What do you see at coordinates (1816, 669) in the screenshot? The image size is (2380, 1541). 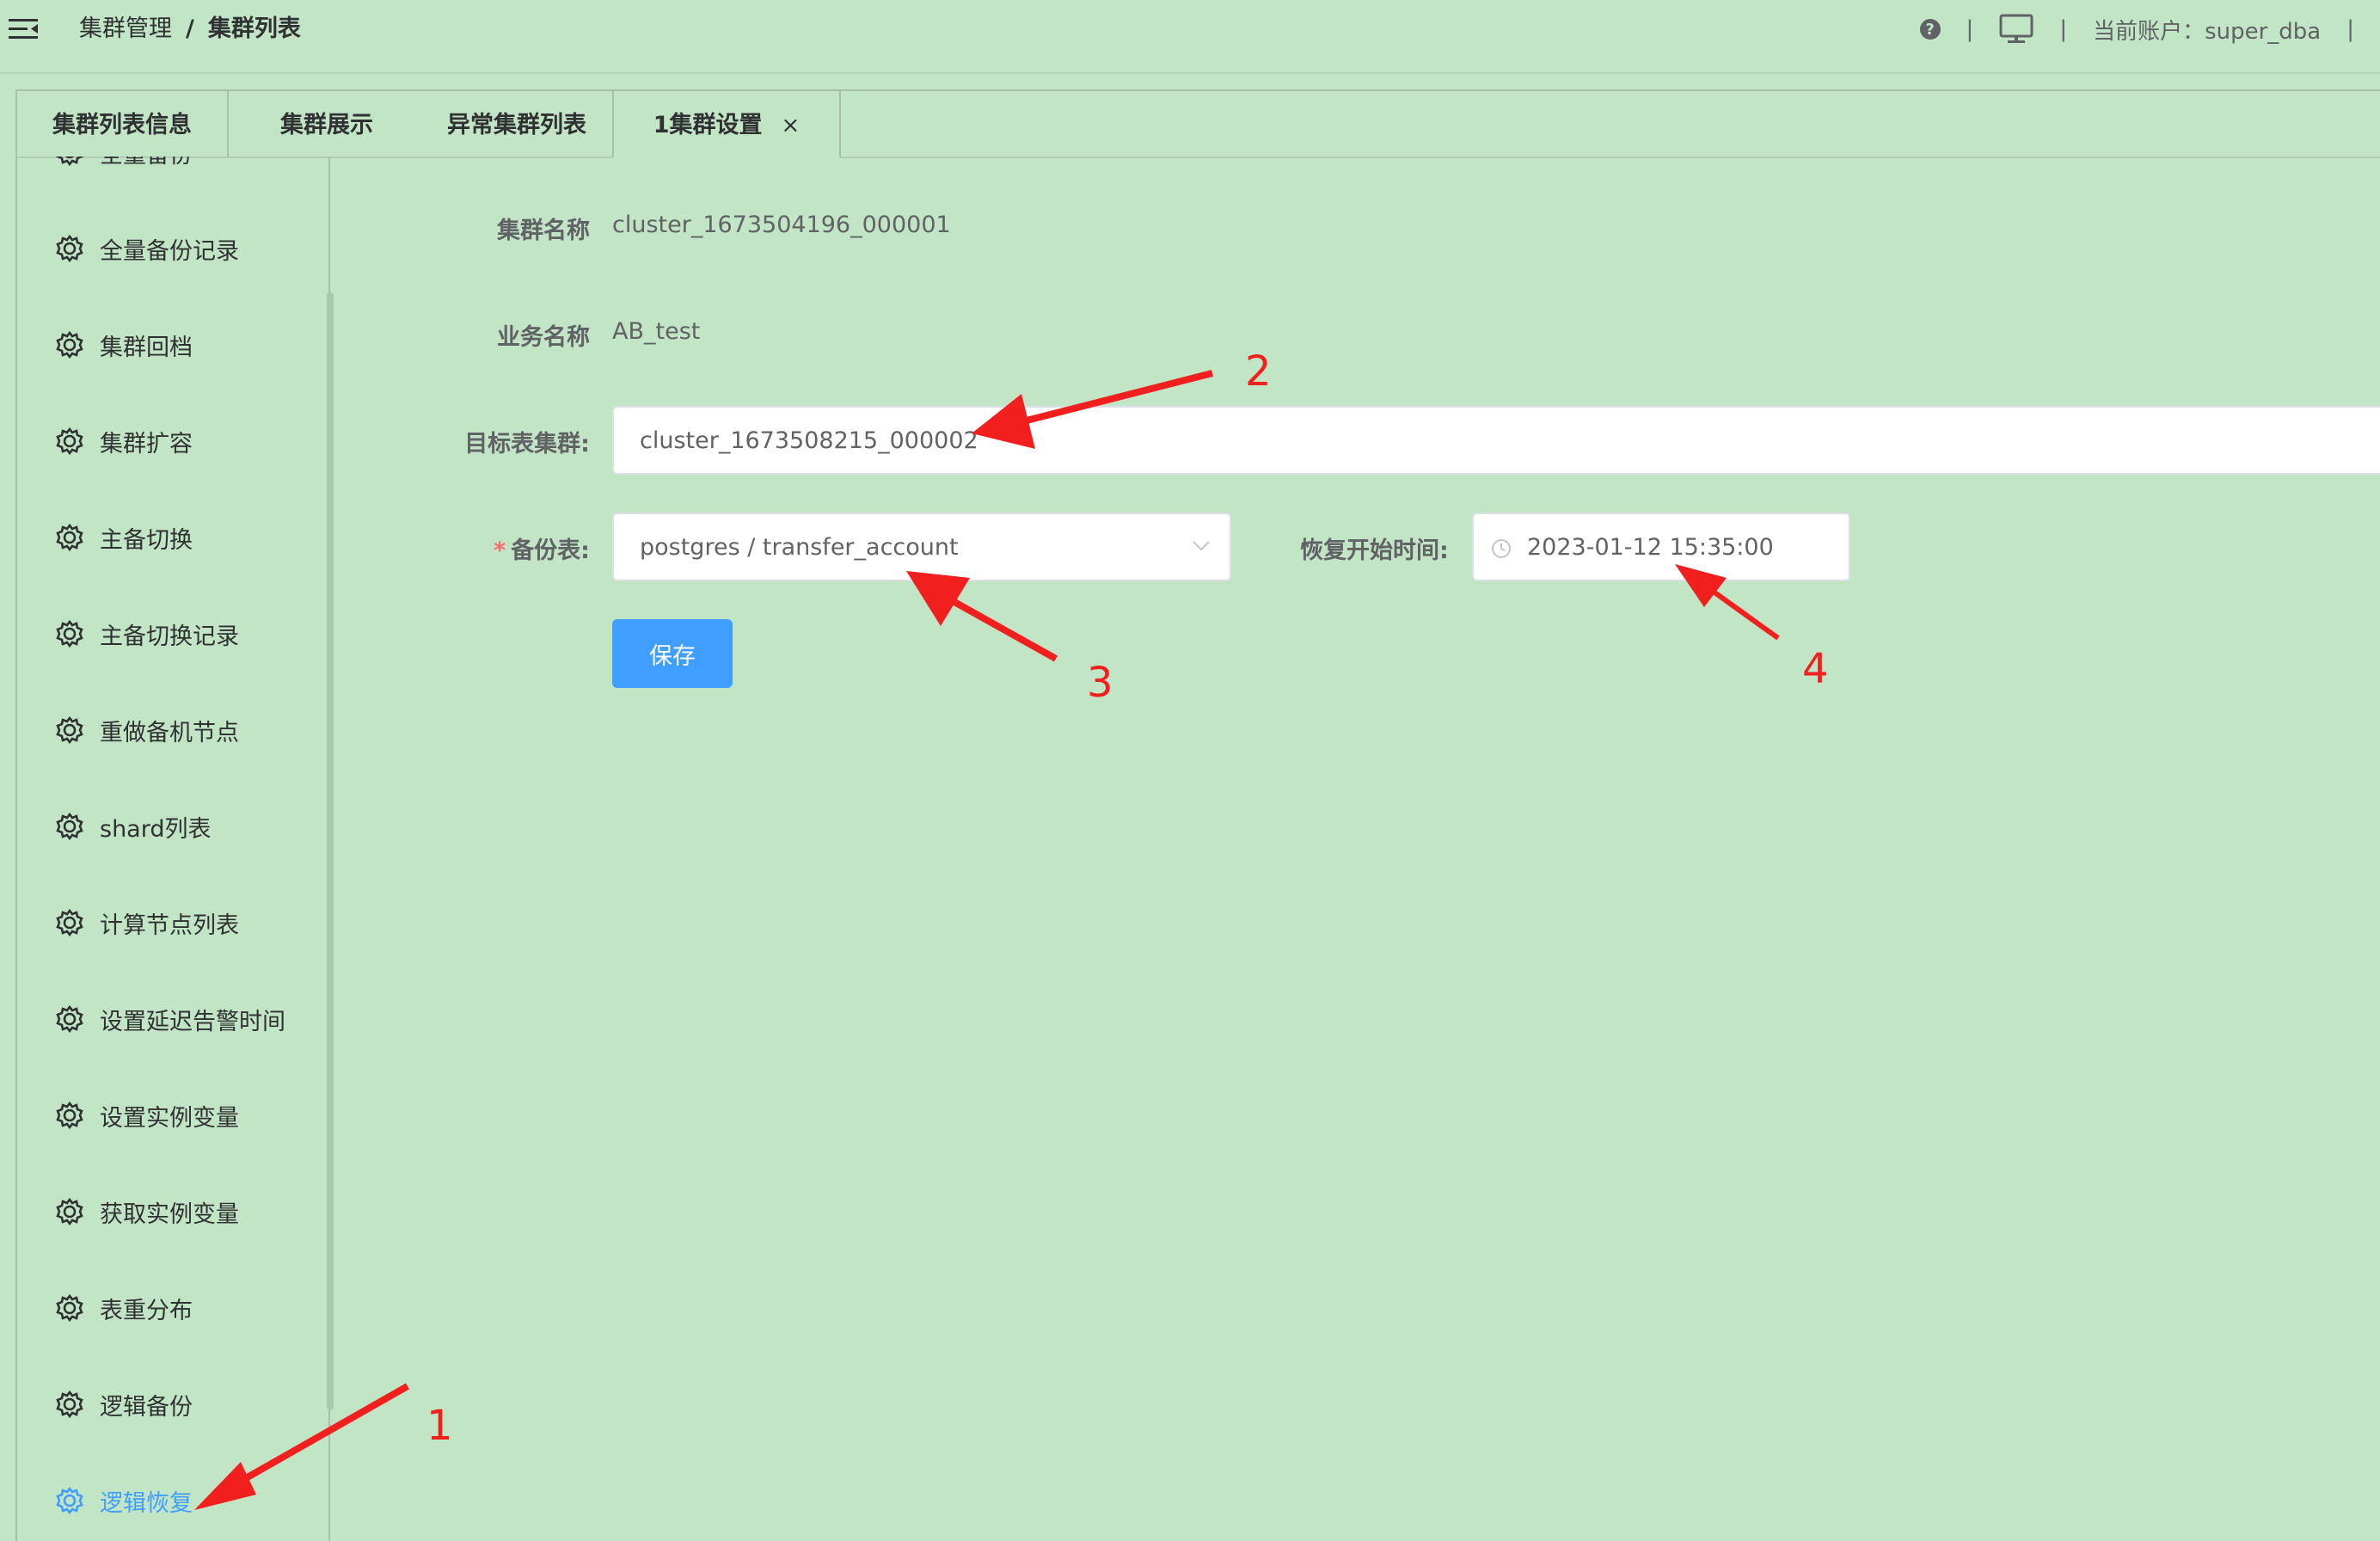 I see `annotation-4: 4` at bounding box center [1816, 669].